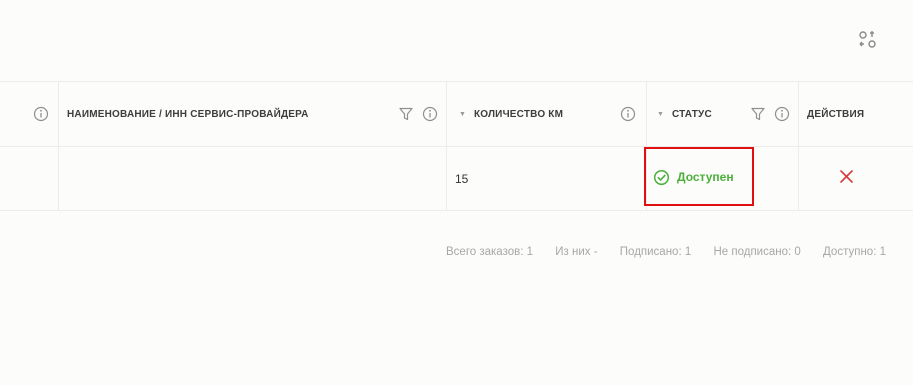  I want to click on column-header-actions: ДЕЙСТВИЯ, so click(857, 114).